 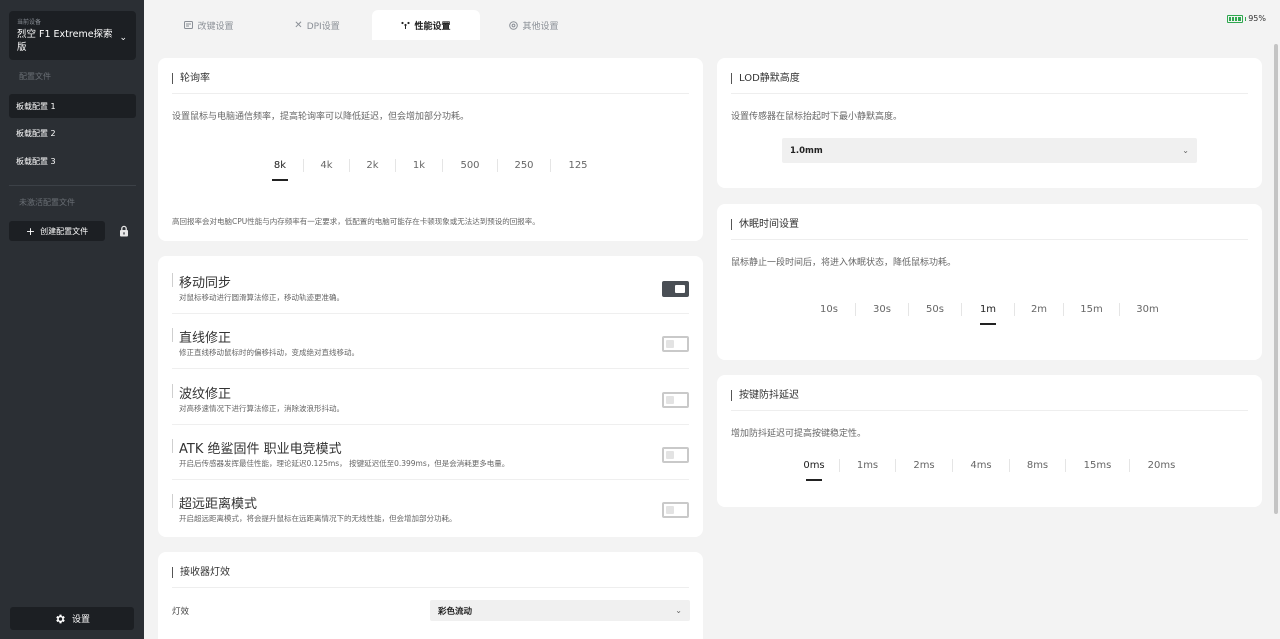 What do you see at coordinates (406, 25) in the screenshot?
I see `performance-icon` at bounding box center [406, 25].